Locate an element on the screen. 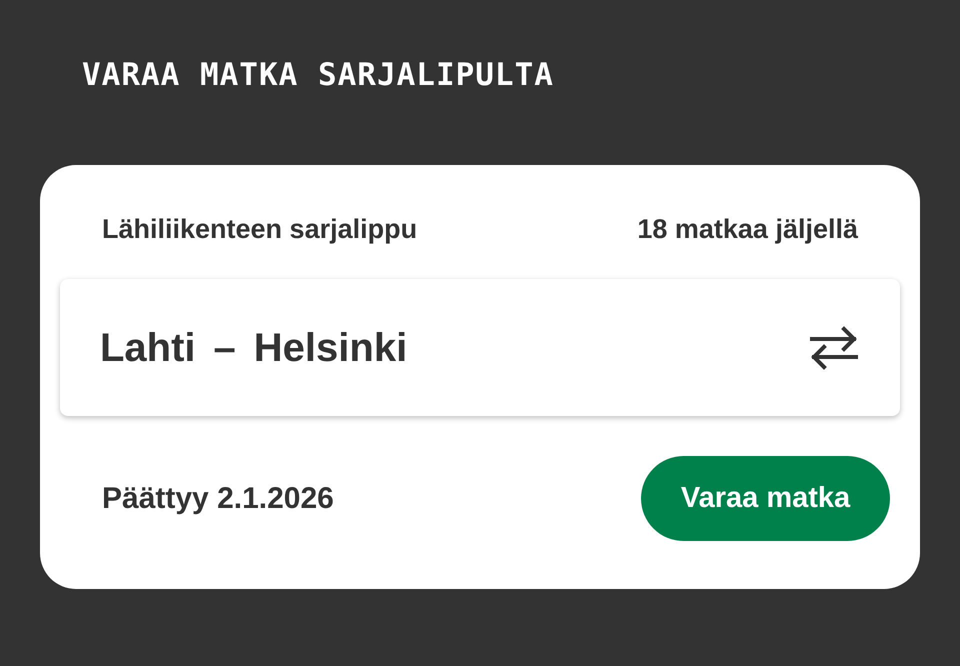  book-trip-button: Varaa matka is located at coordinates (765, 499).